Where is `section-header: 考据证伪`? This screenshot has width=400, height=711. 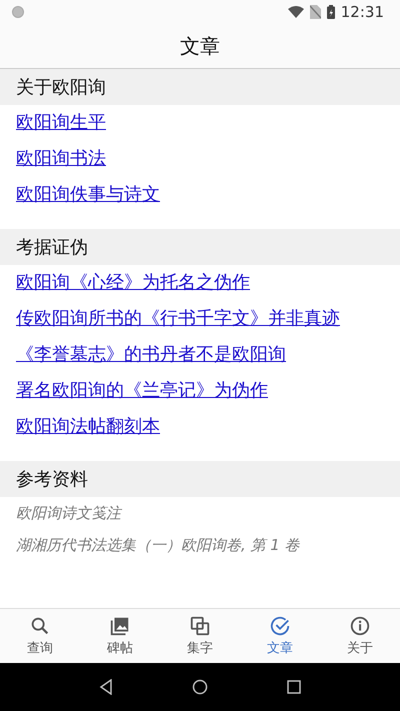 section-header: 考据证伪 is located at coordinates (200, 247).